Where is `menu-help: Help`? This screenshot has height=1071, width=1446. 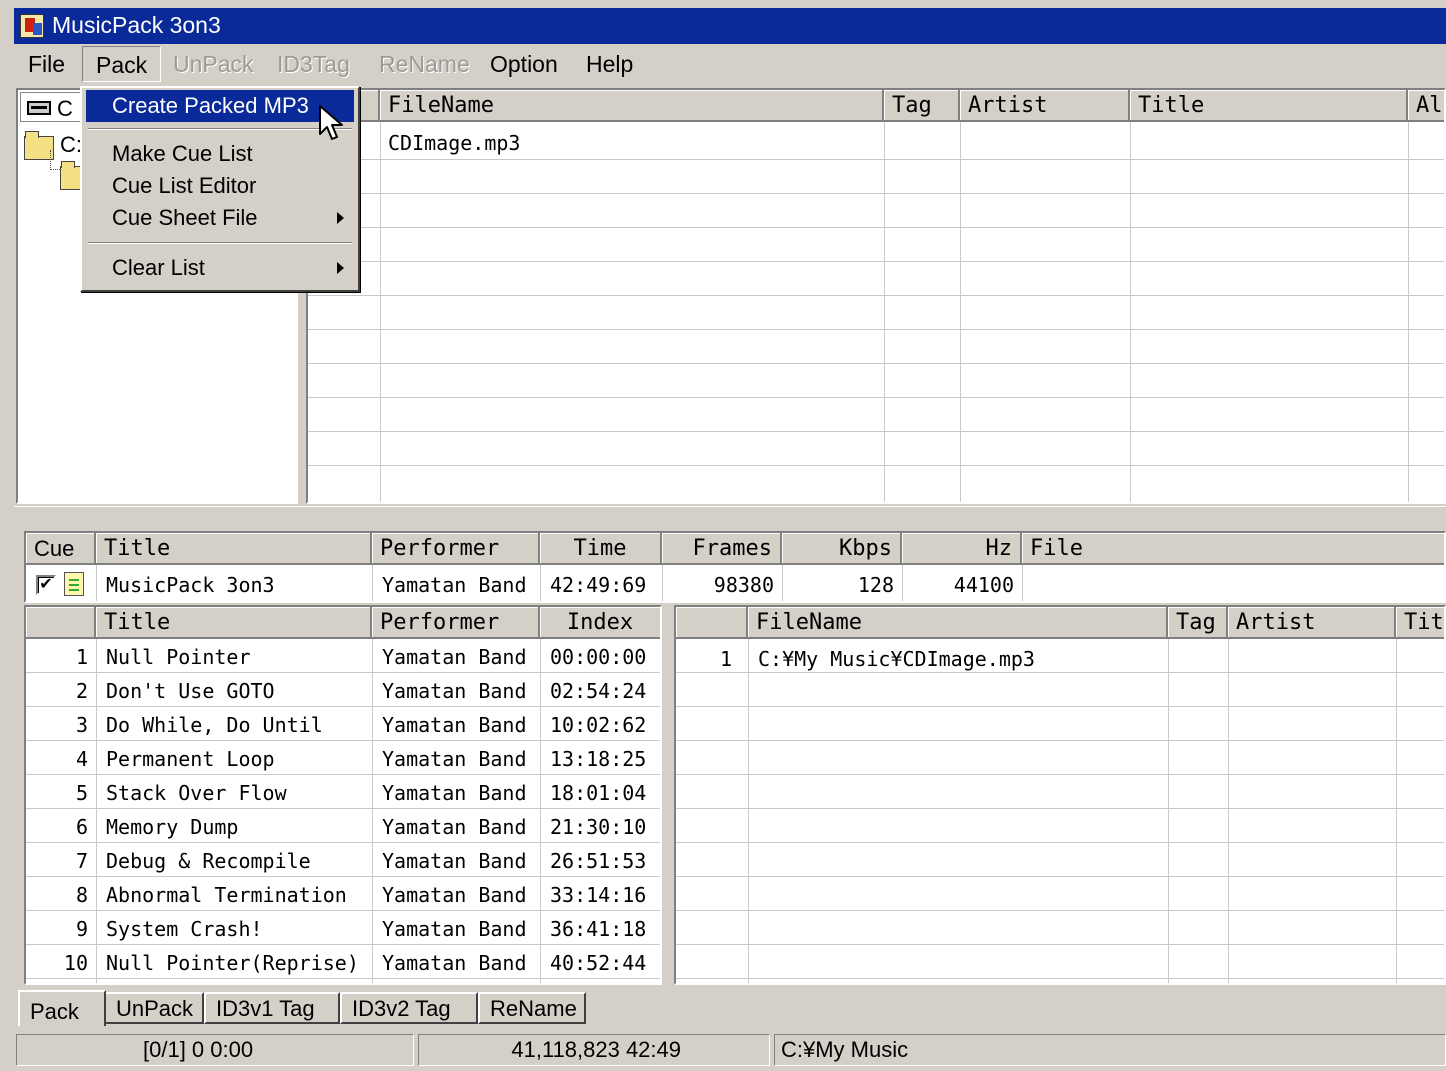 menu-help: Help is located at coordinates (609, 64).